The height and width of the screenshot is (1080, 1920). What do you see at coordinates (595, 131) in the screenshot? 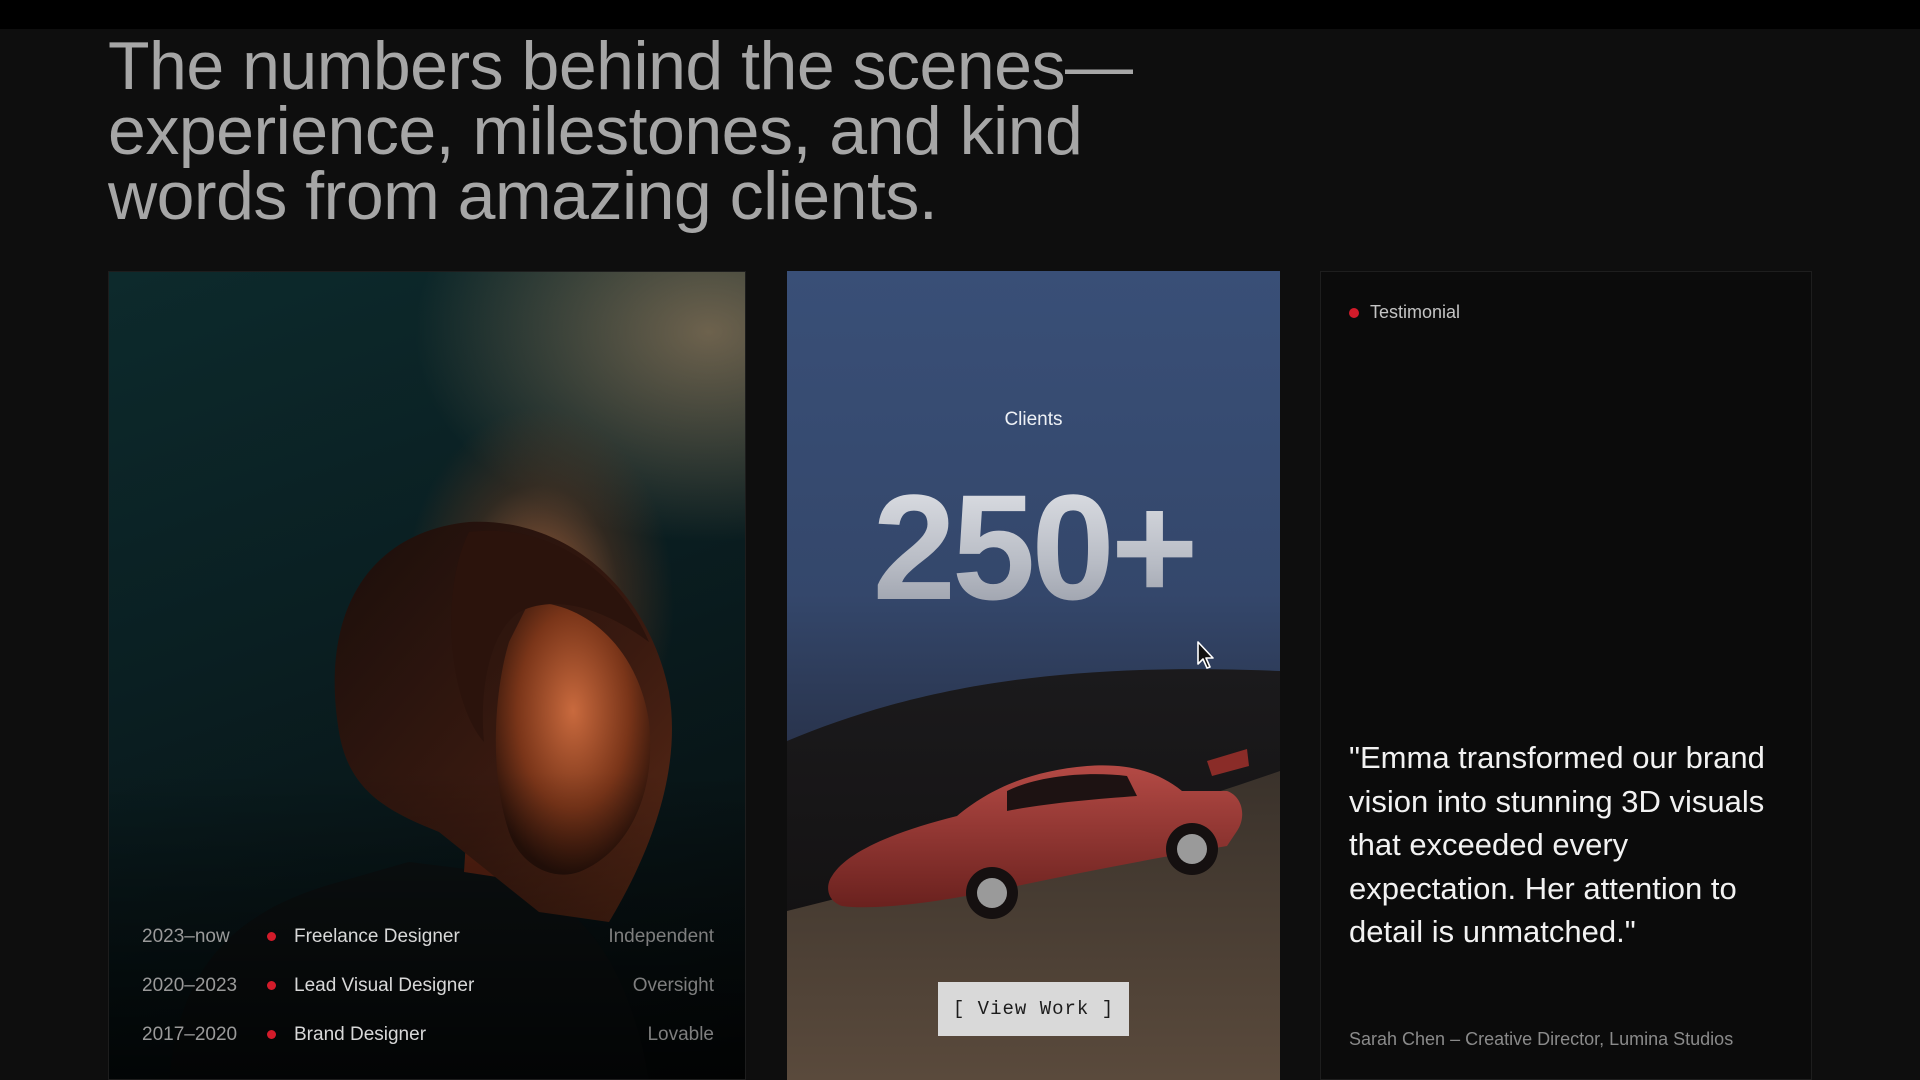
I see `headline-line-2: experience, milestones, and kind` at bounding box center [595, 131].